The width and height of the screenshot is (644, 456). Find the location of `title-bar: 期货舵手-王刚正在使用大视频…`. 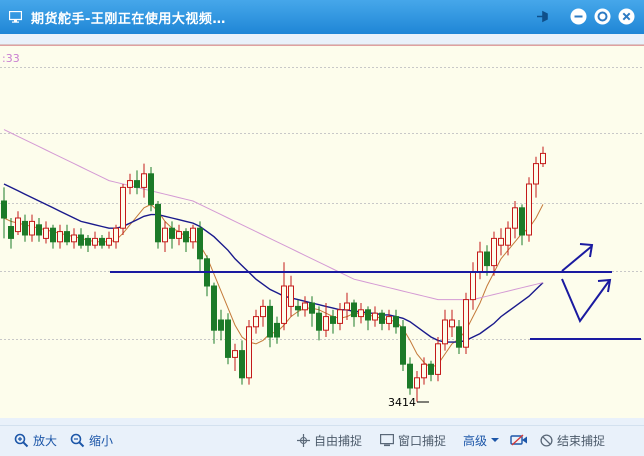

title-bar: 期货舵手-王刚正在使用大视频… is located at coordinates (322, 17).